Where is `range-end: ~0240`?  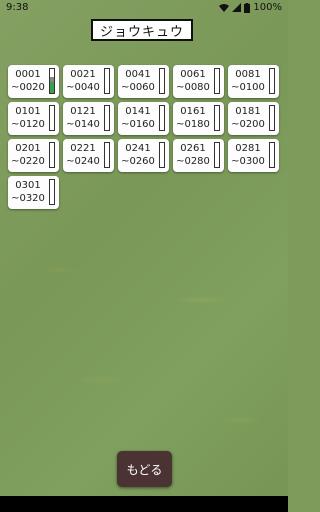
range-end: ~0240 is located at coordinates (83, 161).